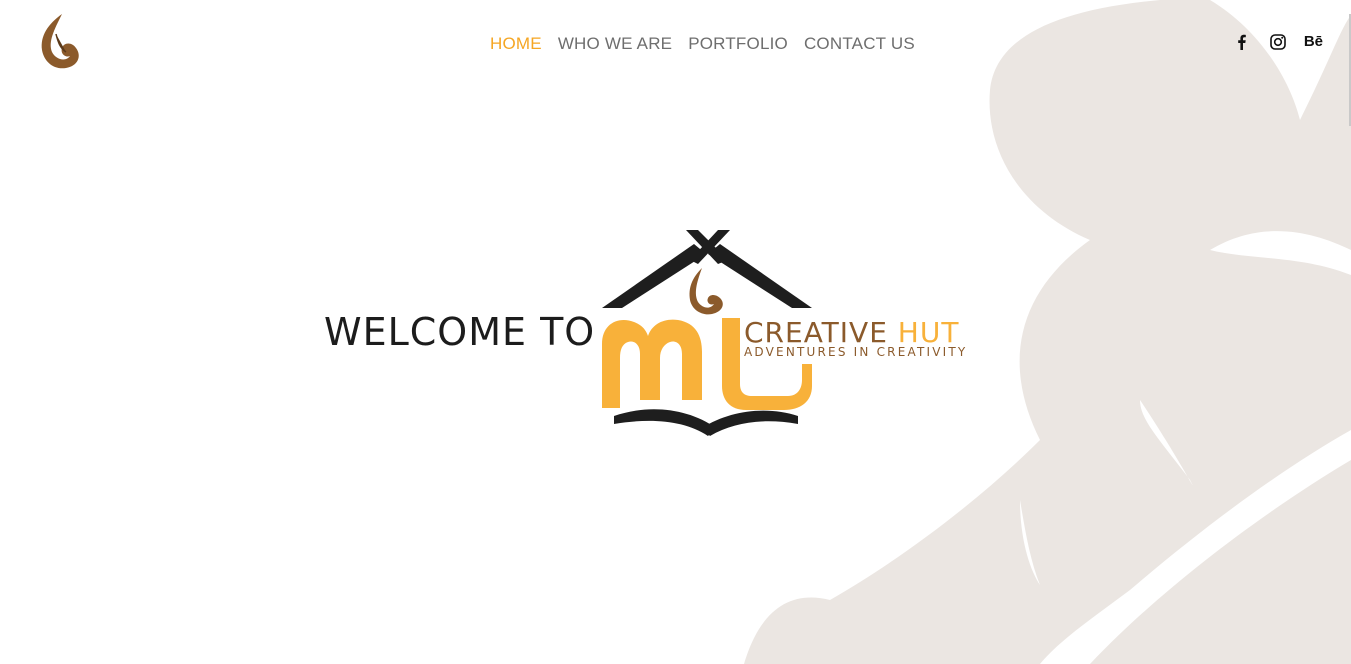 The image size is (1351, 664). What do you see at coordinates (615, 44) in the screenshot?
I see `nav-who-we-are: WHO WE ARE` at bounding box center [615, 44].